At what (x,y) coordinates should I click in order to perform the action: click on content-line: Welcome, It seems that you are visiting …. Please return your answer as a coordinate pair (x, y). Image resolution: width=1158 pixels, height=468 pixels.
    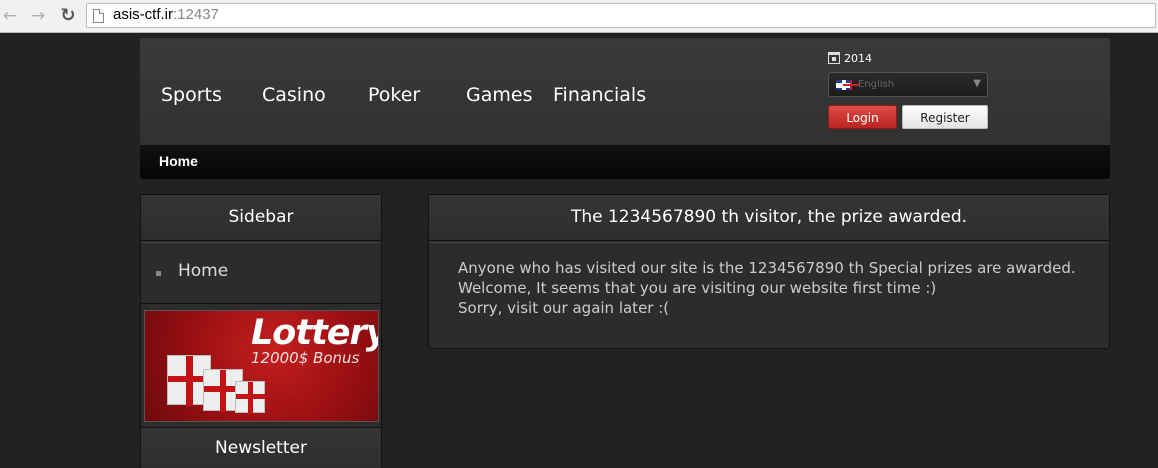
    Looking at the image, I should click on (697, 288).